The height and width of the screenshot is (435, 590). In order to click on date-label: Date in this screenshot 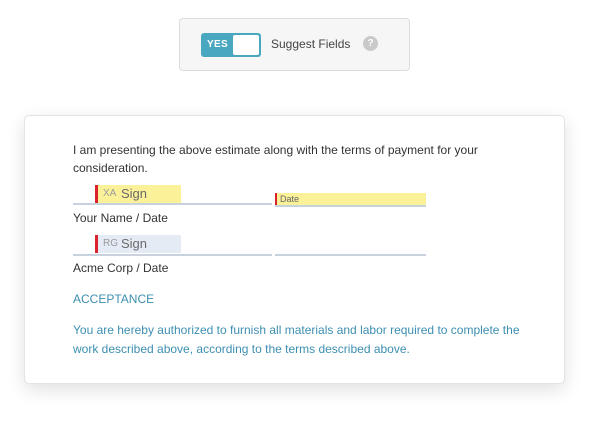, I will do `click(290, 199)`.